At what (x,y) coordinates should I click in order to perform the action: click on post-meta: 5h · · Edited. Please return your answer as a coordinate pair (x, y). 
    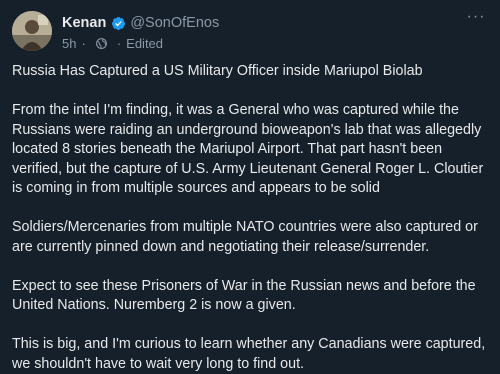
    Looking at the image, I should click on (261, 43).